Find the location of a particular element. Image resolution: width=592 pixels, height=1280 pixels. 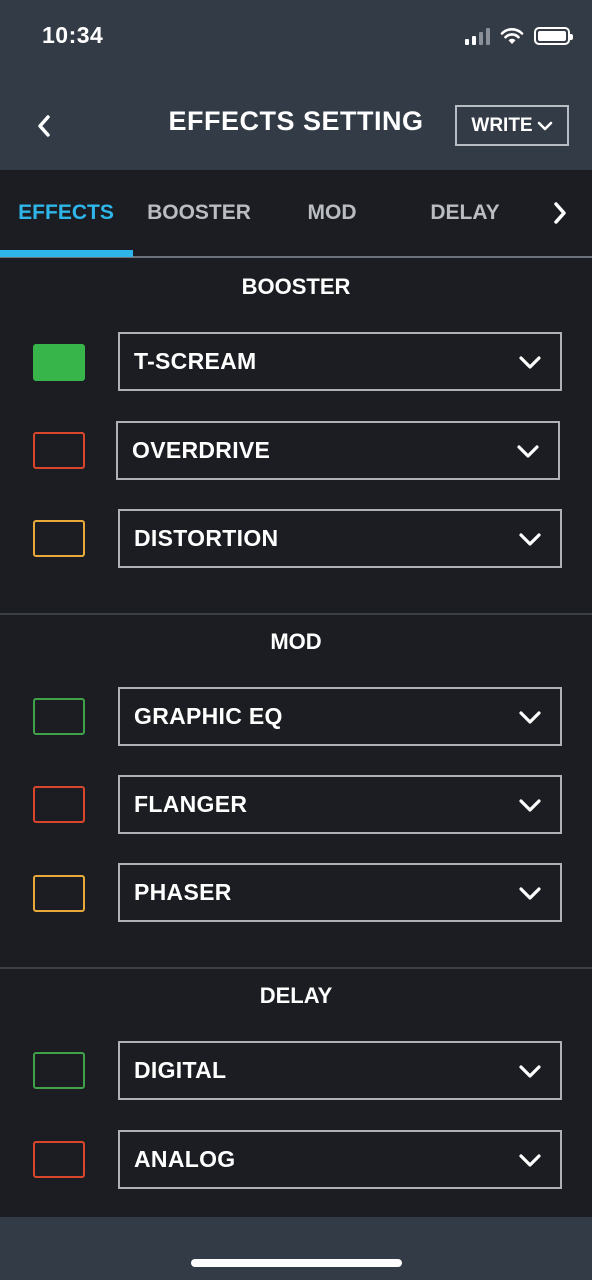

mod-select-3: PHASER is located at coordinates (340, 892).